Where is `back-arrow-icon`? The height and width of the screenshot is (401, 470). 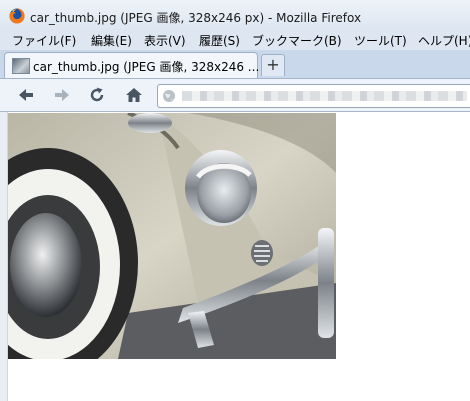
back-arrow-icon is located at coordinates (26, 95).